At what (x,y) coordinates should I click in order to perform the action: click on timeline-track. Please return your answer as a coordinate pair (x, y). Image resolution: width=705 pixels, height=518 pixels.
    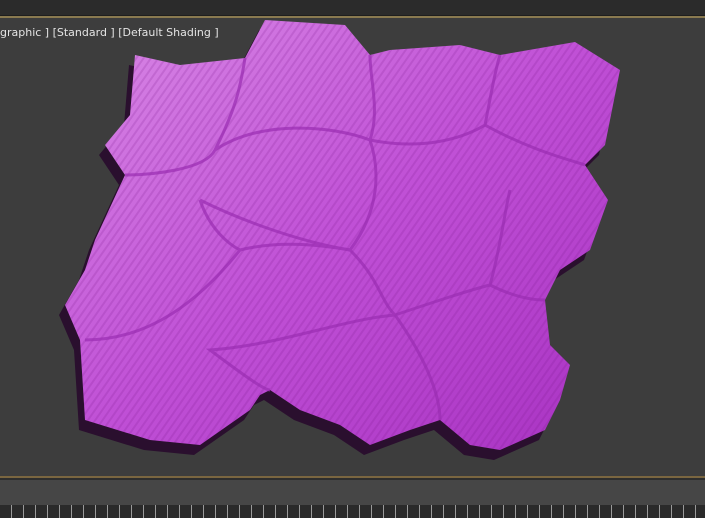
    Looking at the image, I should click on (352, 492).